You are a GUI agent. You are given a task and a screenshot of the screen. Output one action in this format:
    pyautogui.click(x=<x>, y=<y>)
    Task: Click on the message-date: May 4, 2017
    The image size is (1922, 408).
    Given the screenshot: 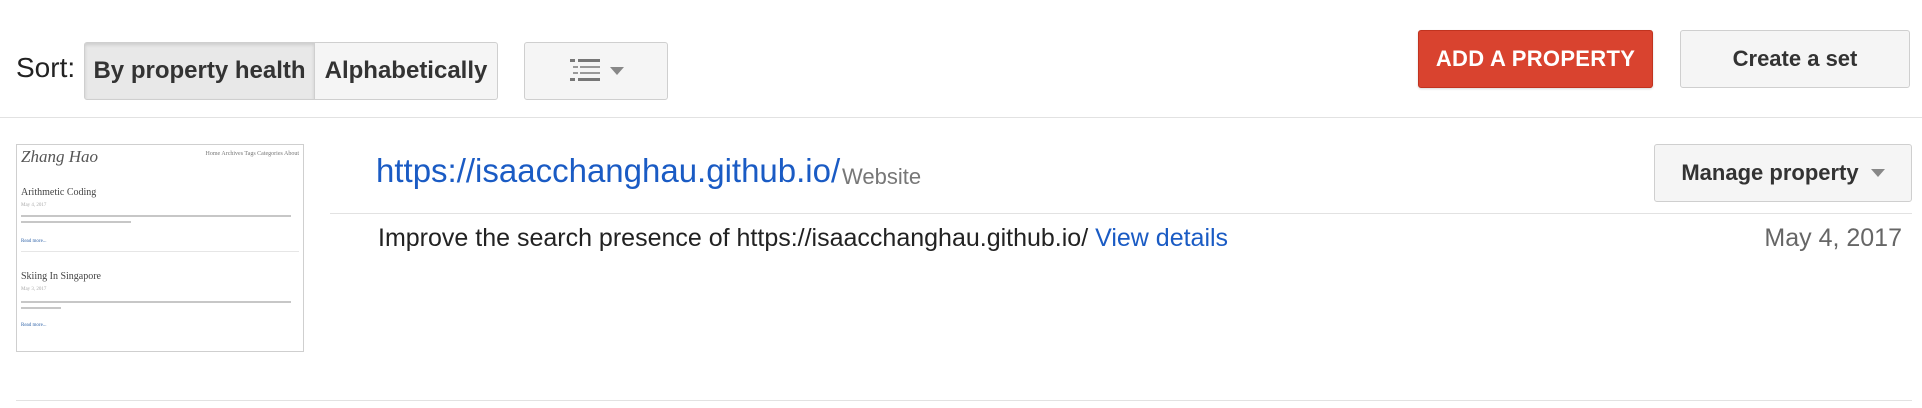 What is the action you would take?
    pyautogui.click(x=1833, y=238)
    